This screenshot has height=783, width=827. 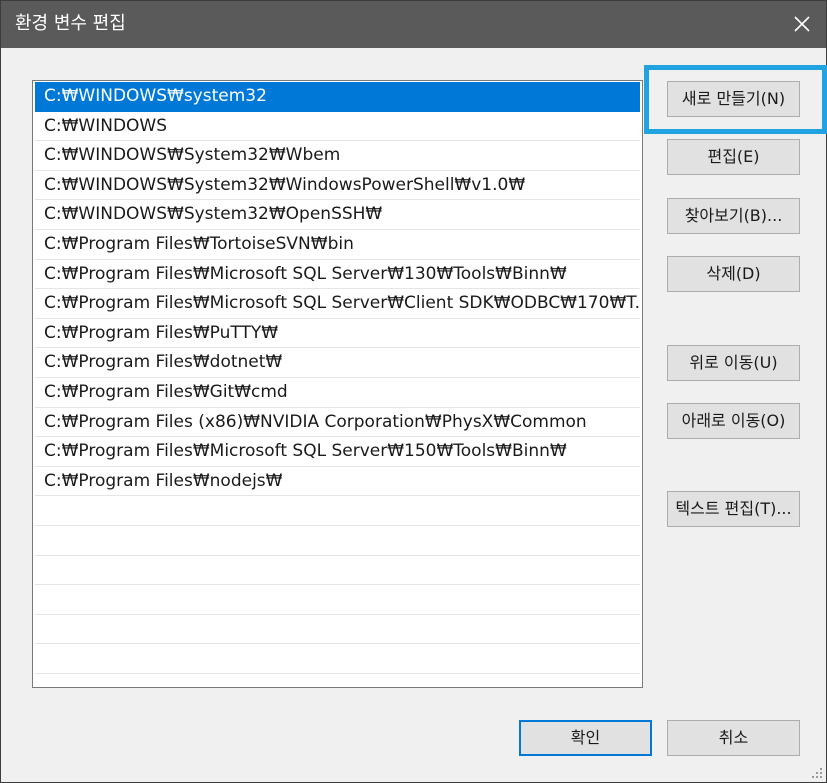 I want to click on path-list-item: C:₩Program Files₩Git₩cmd, so click(x=337, y=393).